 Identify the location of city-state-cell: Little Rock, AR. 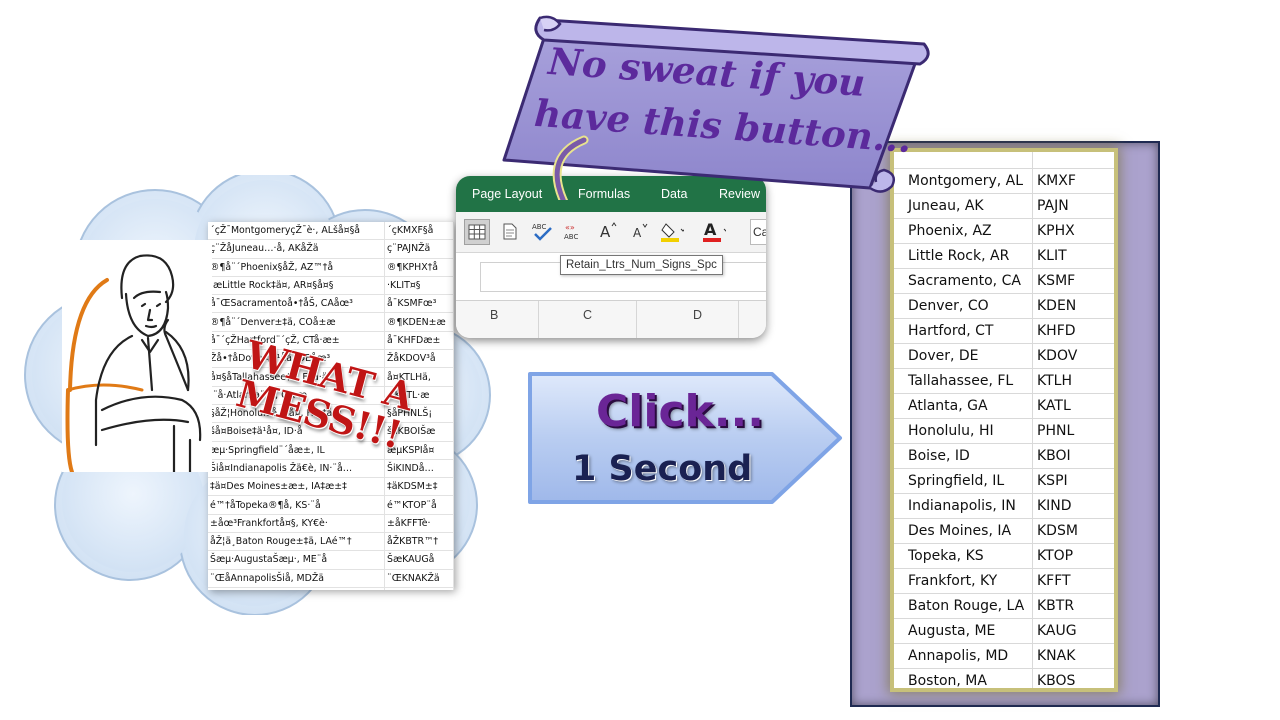
(963, 256).